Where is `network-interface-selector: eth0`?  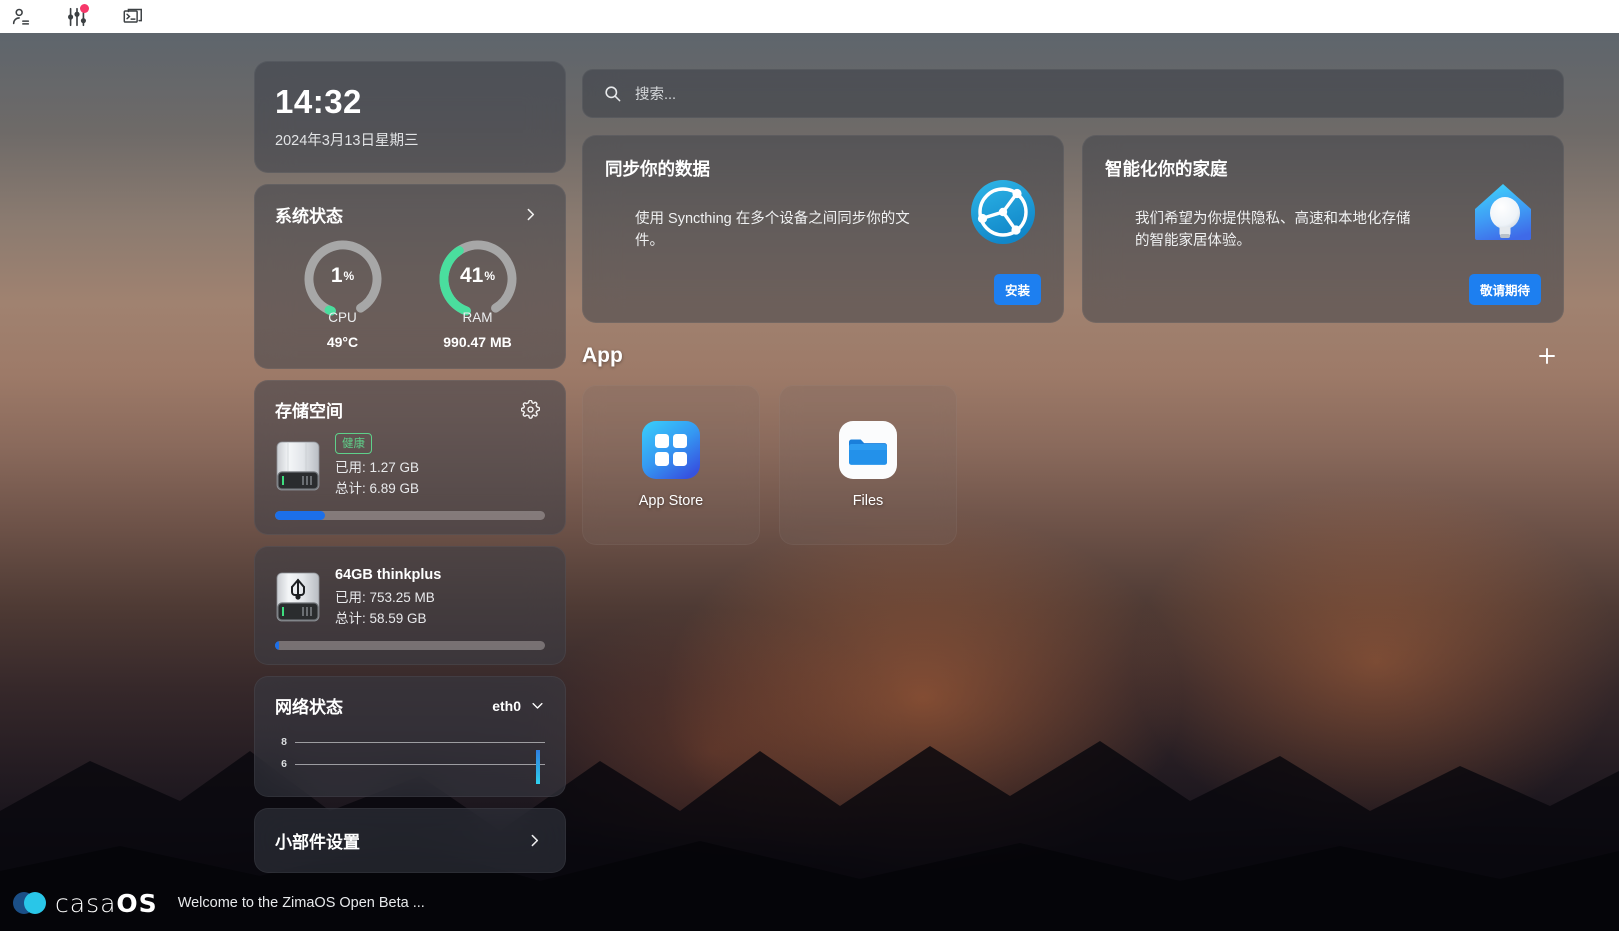 network-interface-selector: eth0 is located at coordinates (518, 706).